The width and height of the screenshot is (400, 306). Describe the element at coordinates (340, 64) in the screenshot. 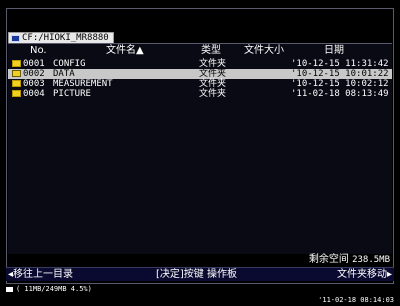

I see `file-date: '10-12-15 11:31:42` at that location.